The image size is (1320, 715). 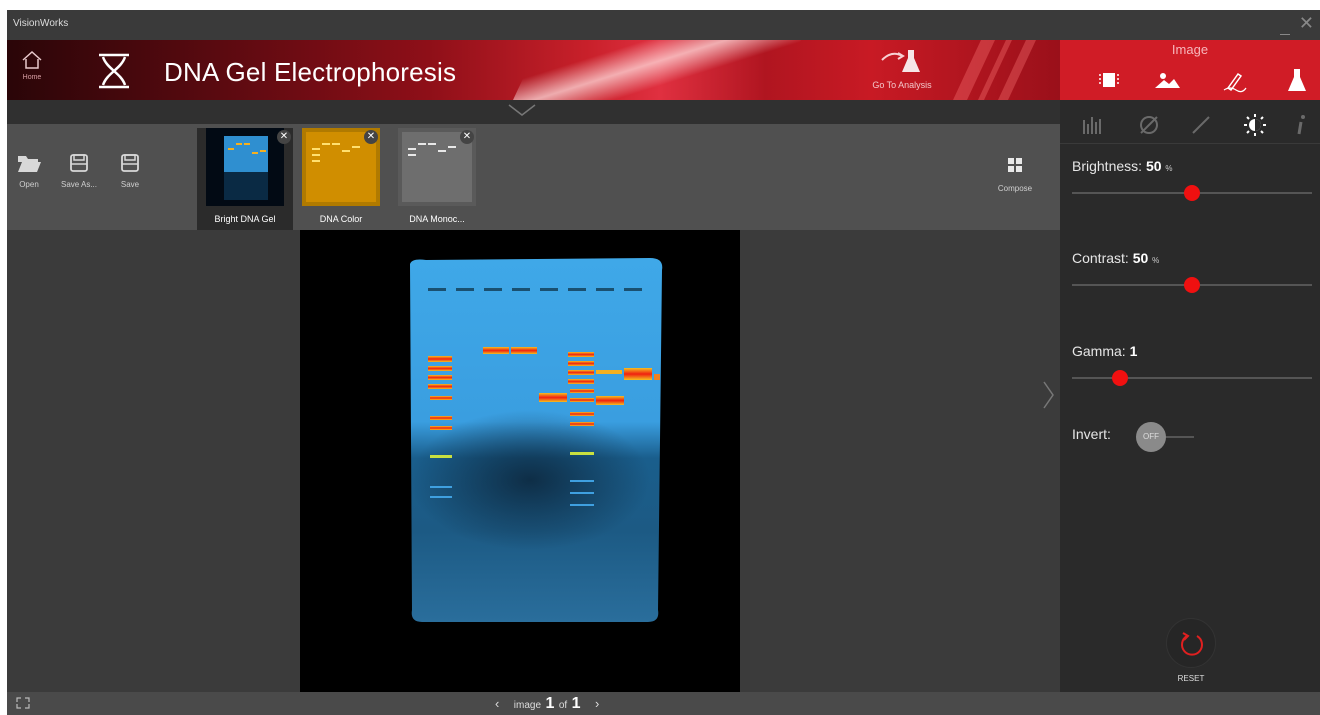 What do you see at coordinates (1190, 49) in the screenshot?
I see `image-tab-label: Image` at bounding box center [1190, 49].